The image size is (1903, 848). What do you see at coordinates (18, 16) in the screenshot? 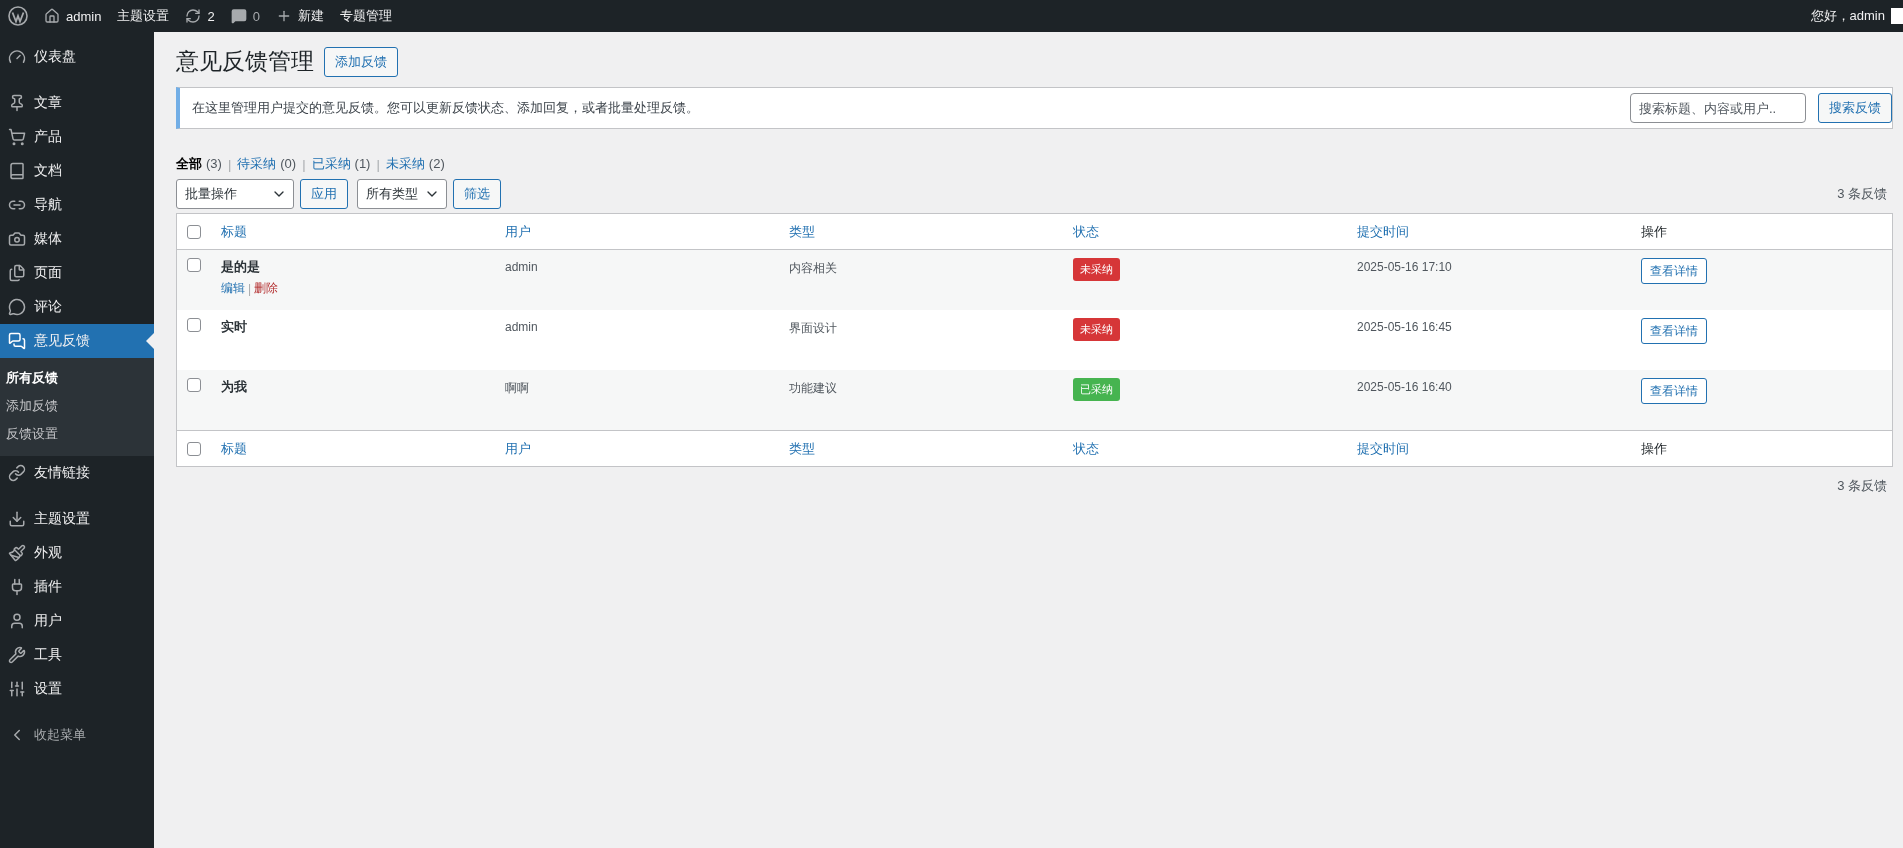
I see `wordpress-logo-icon` at bounding box center [18, 16].